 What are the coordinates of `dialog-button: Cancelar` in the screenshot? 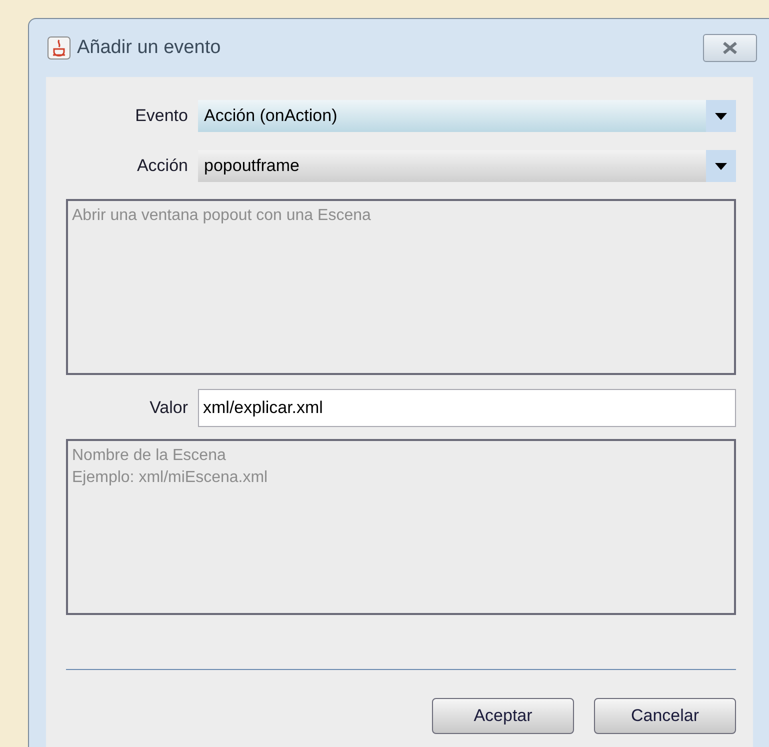 It's located at (665, 716).